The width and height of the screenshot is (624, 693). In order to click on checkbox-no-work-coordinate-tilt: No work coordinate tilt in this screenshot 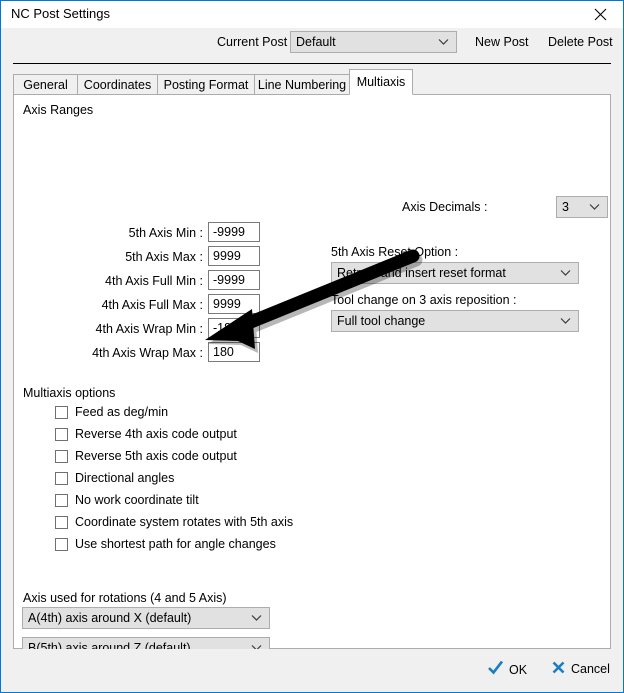, I will do `click(127, 500)`.